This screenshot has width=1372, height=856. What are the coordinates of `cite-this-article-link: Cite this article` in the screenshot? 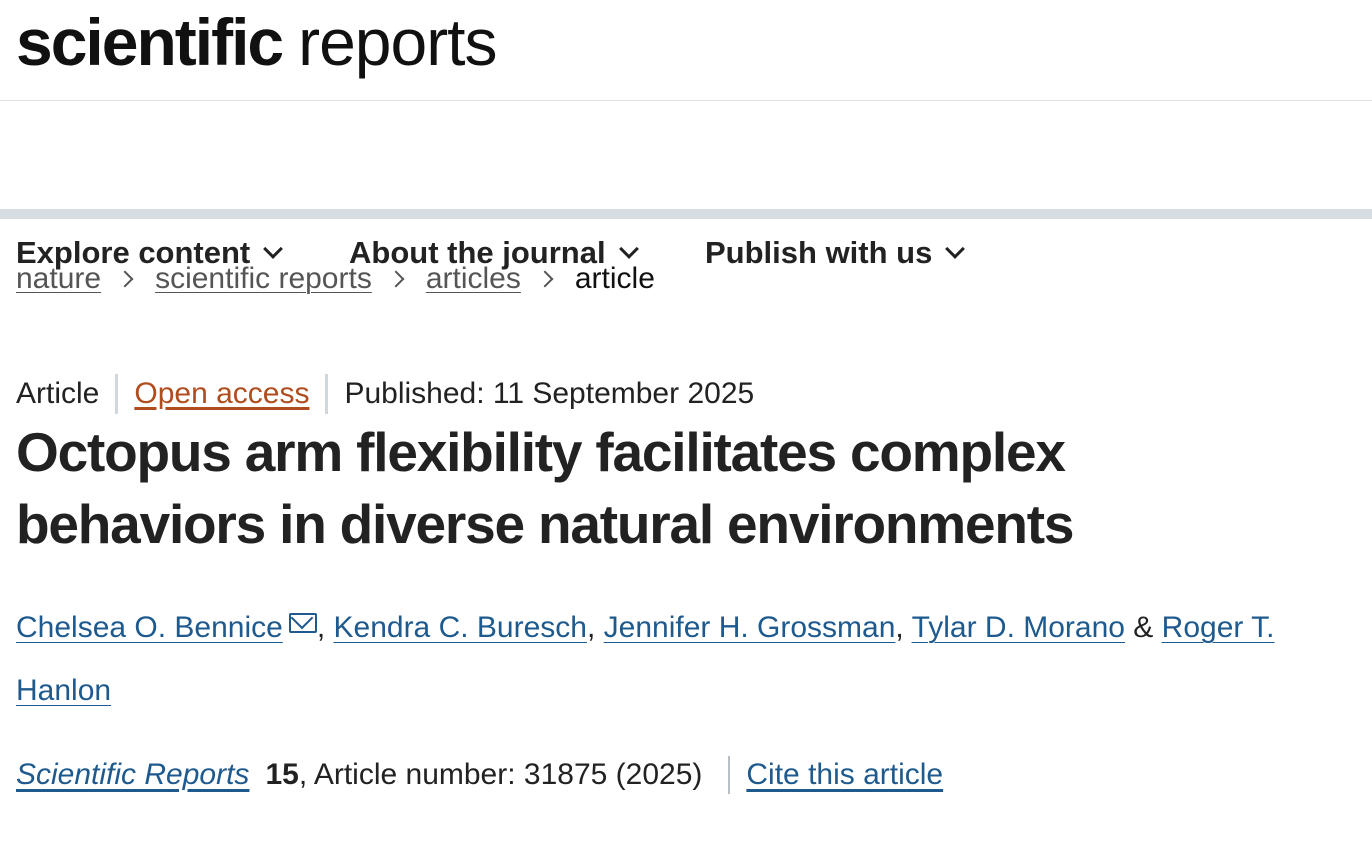 It's located at (844, 775).